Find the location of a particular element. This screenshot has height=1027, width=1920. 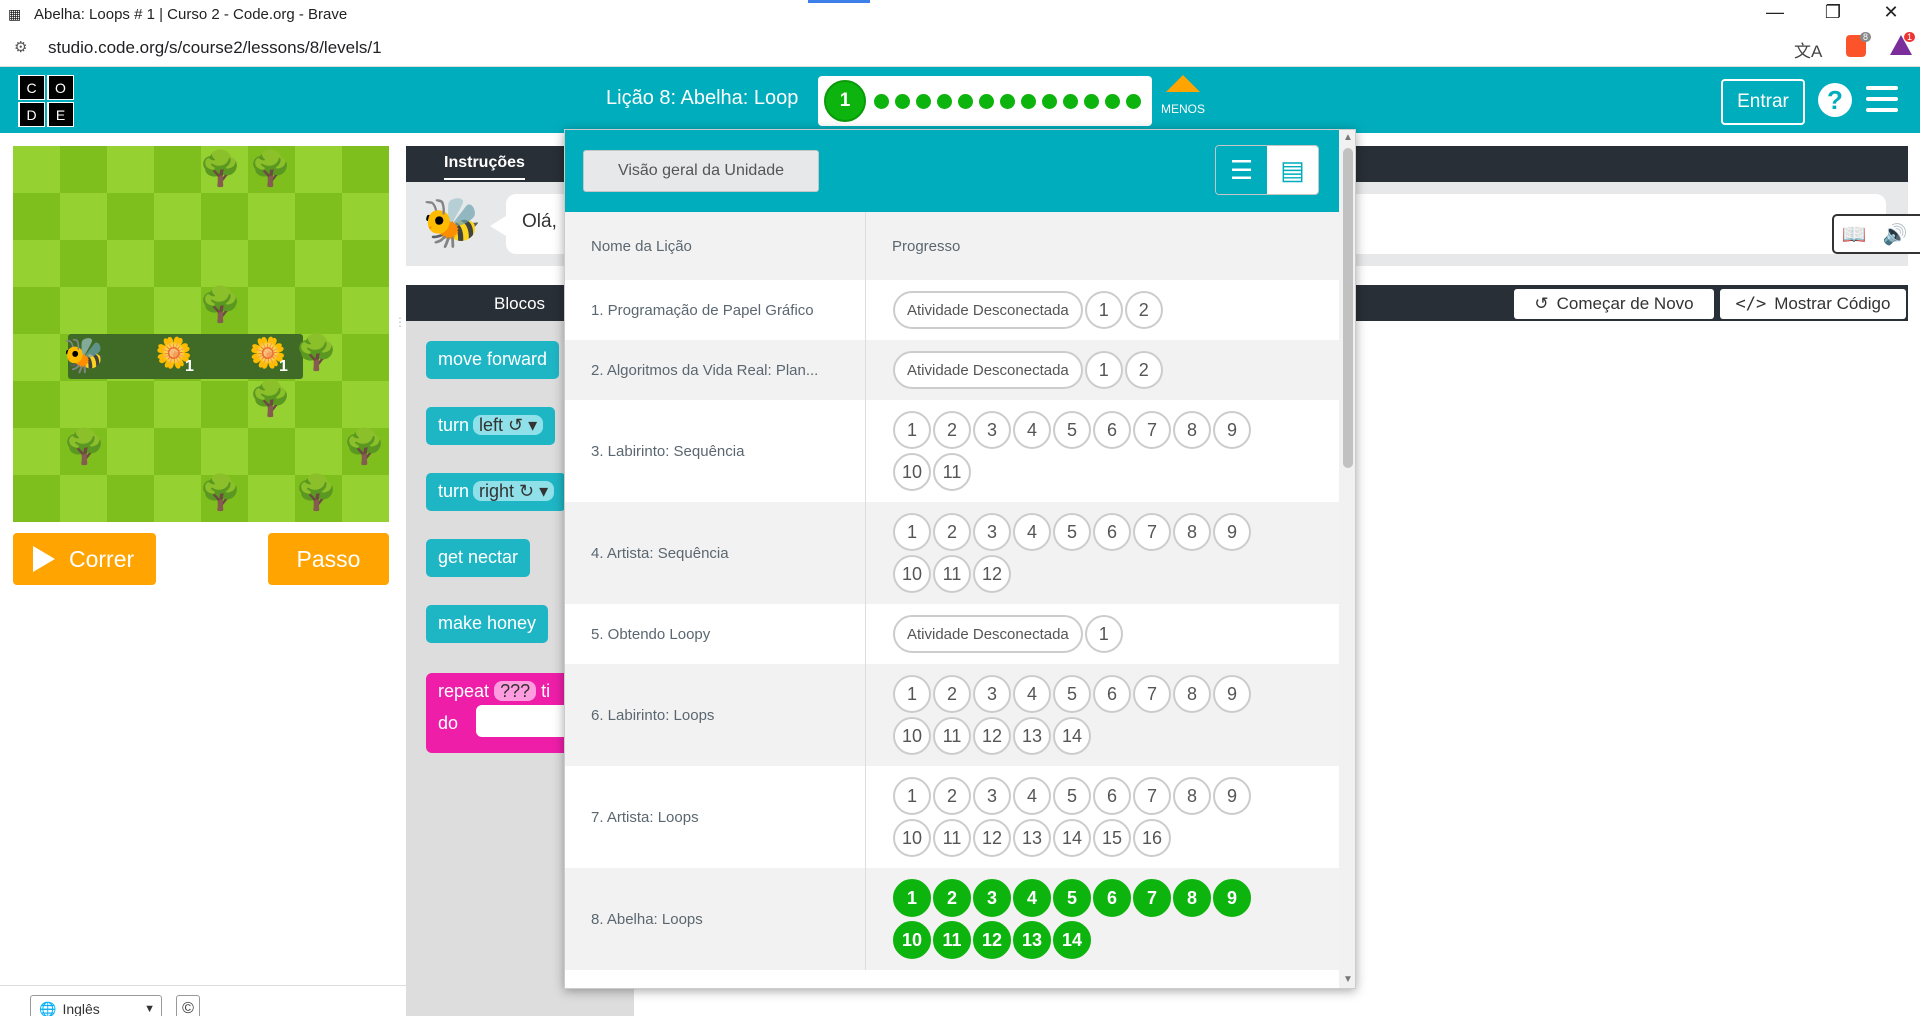

repeat-count-field: ??? is located at coordinates (515, 691).